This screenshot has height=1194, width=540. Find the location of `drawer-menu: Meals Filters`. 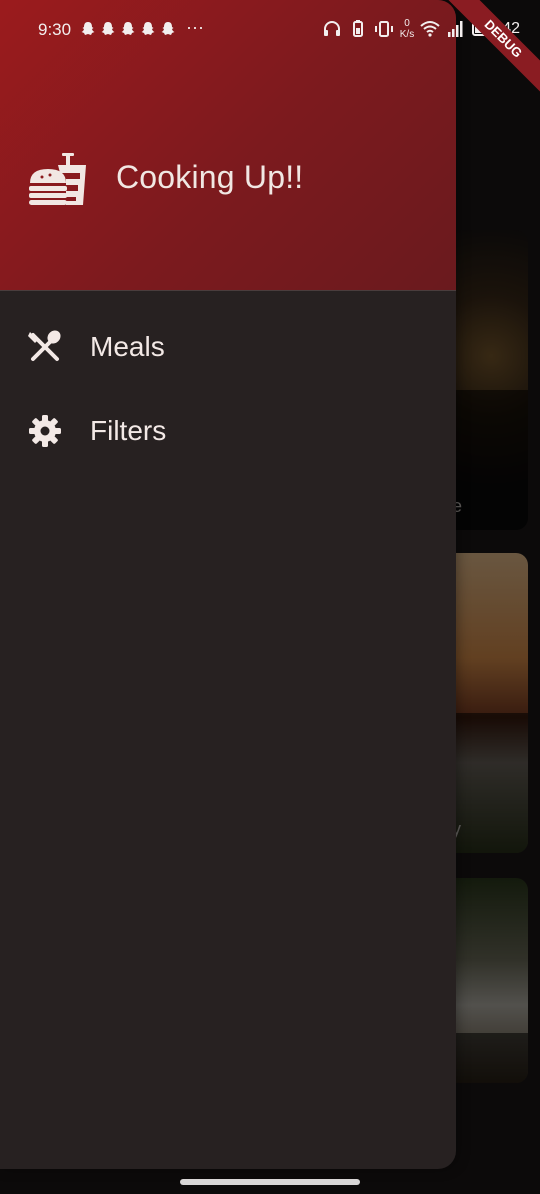

drawer-menu: Meals Filters is located at coordinates (228, 389).